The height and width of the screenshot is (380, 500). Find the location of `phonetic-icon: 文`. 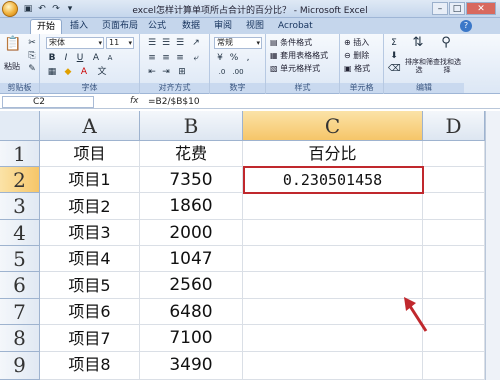

phonetic-icon: 文 is located at coordinates (102, 72).